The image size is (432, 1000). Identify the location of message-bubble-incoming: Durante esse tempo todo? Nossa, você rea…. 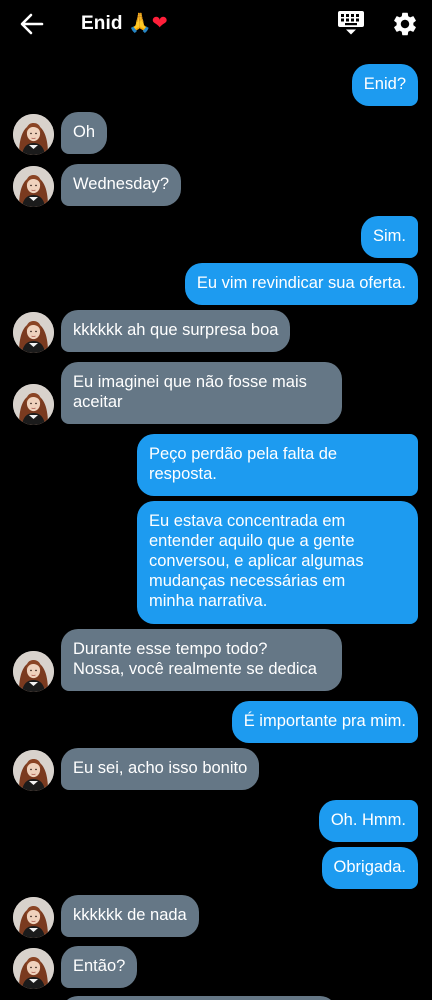
(201, 660).